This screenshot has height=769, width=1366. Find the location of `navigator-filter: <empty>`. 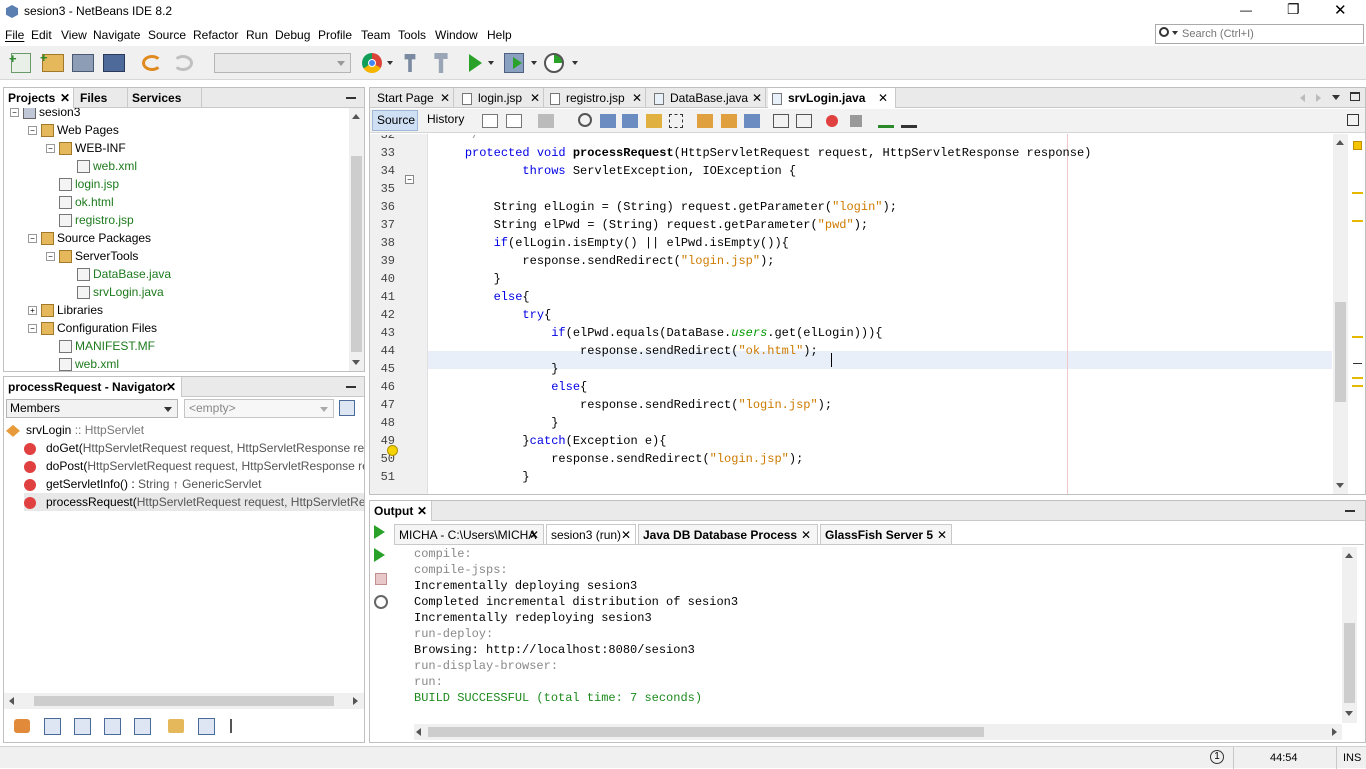

navigator-filter: <empty> is located at coordinates (259, 408).